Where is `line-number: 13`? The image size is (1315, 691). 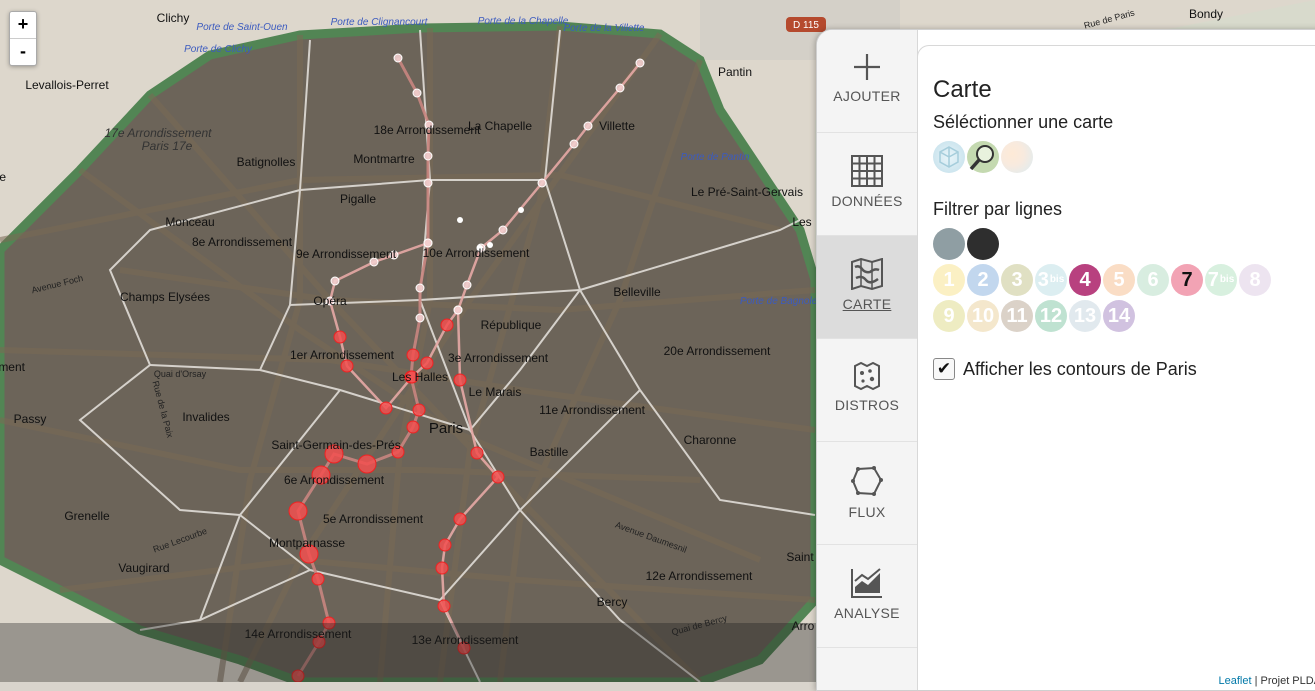 line-number: 13 is located at coordinates (1085, 316).